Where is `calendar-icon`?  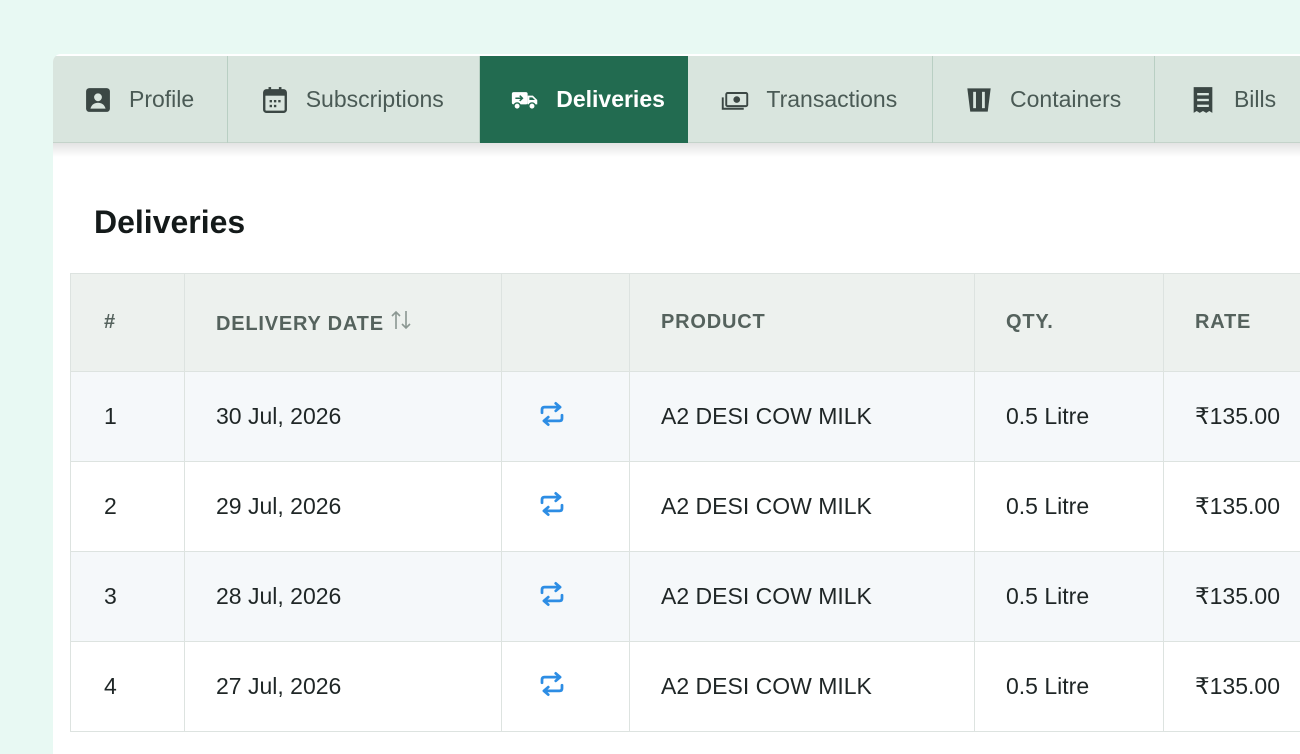 calendar-icon is located at coordinates (275, 100).